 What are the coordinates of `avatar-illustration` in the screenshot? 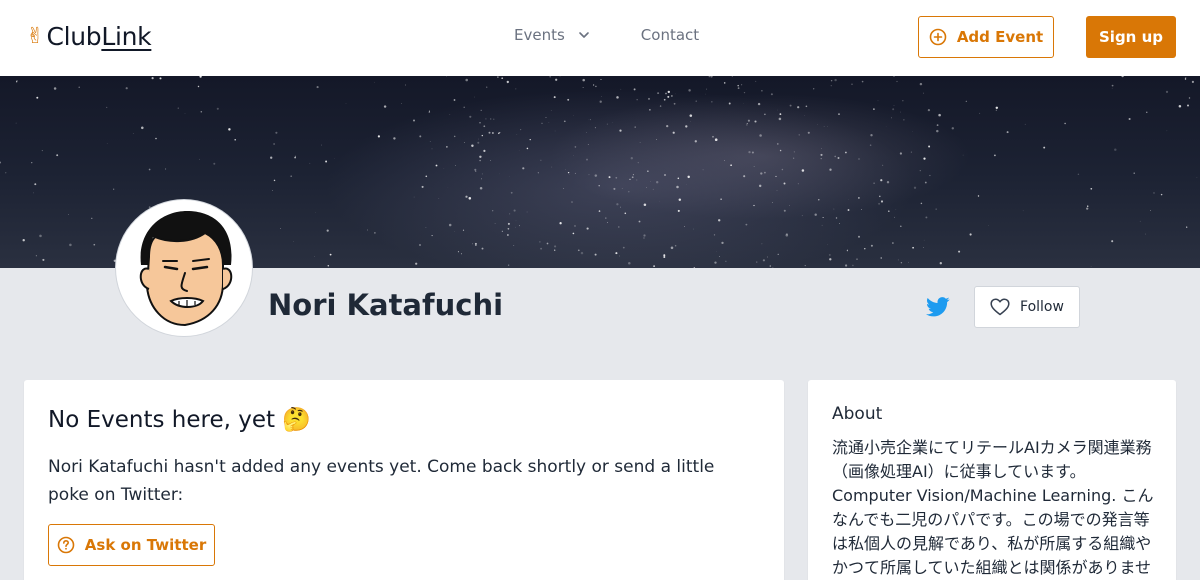 It's located at (184, 268).